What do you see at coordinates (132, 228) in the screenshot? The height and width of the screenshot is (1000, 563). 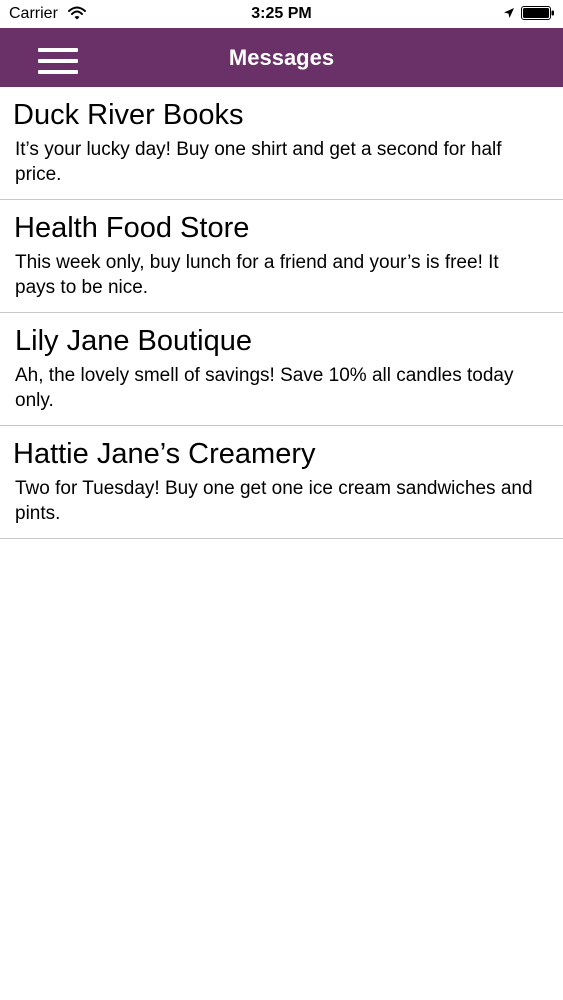 I see `message-sender: Health Food Store` at bounding box center [132, 228].